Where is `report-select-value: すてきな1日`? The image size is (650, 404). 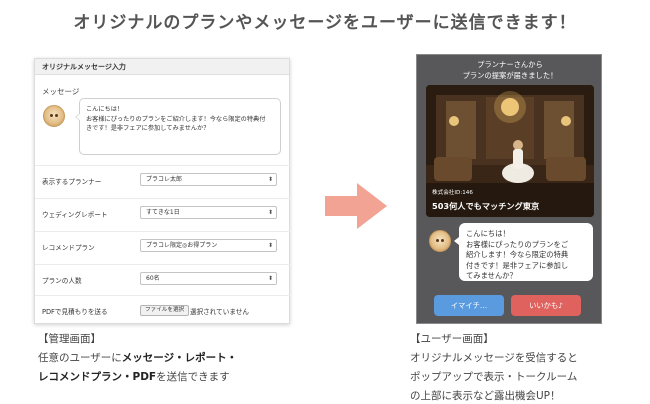 report-select-value: すてきな1日 is located at coordinates (163, 212).